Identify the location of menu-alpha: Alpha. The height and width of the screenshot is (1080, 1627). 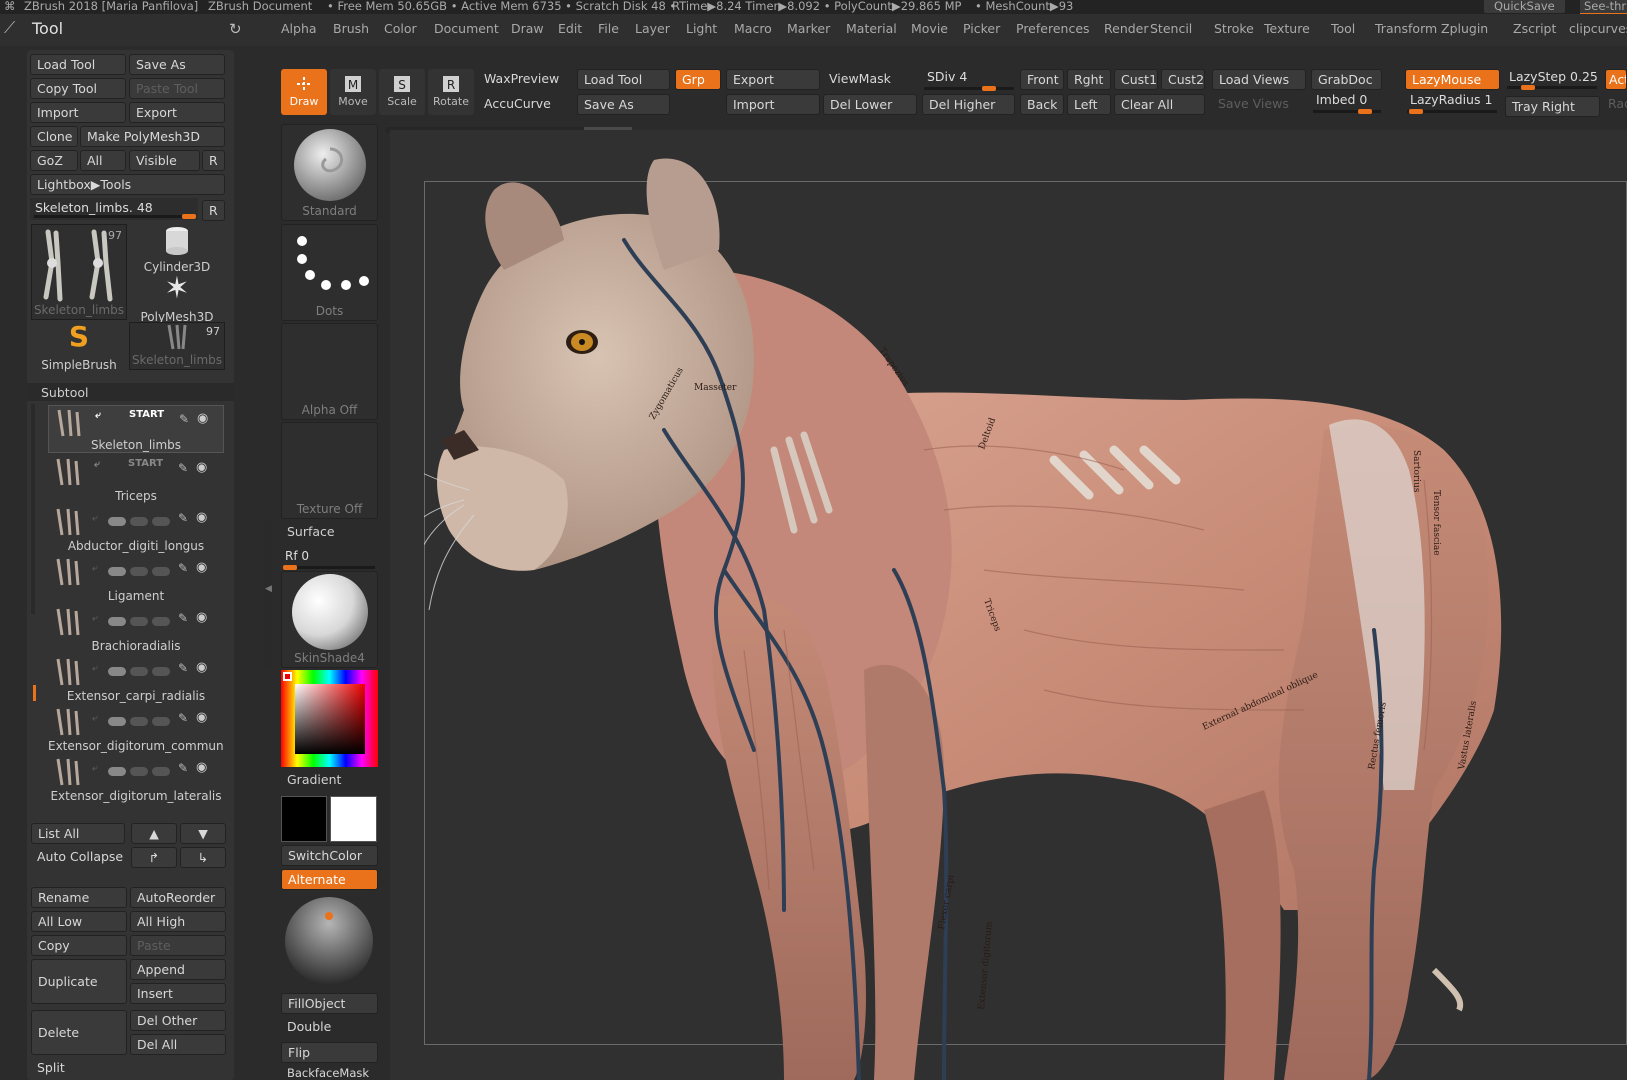
(299, 28).